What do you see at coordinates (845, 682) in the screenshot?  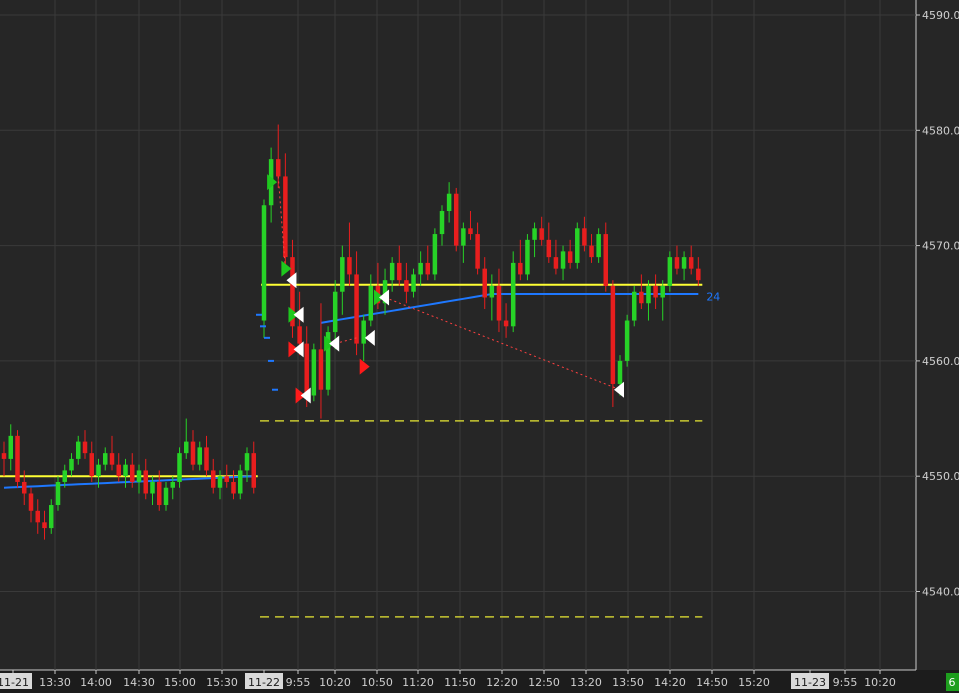 I see `time-tick-label: 9:55` at bounding box center [845, 682].